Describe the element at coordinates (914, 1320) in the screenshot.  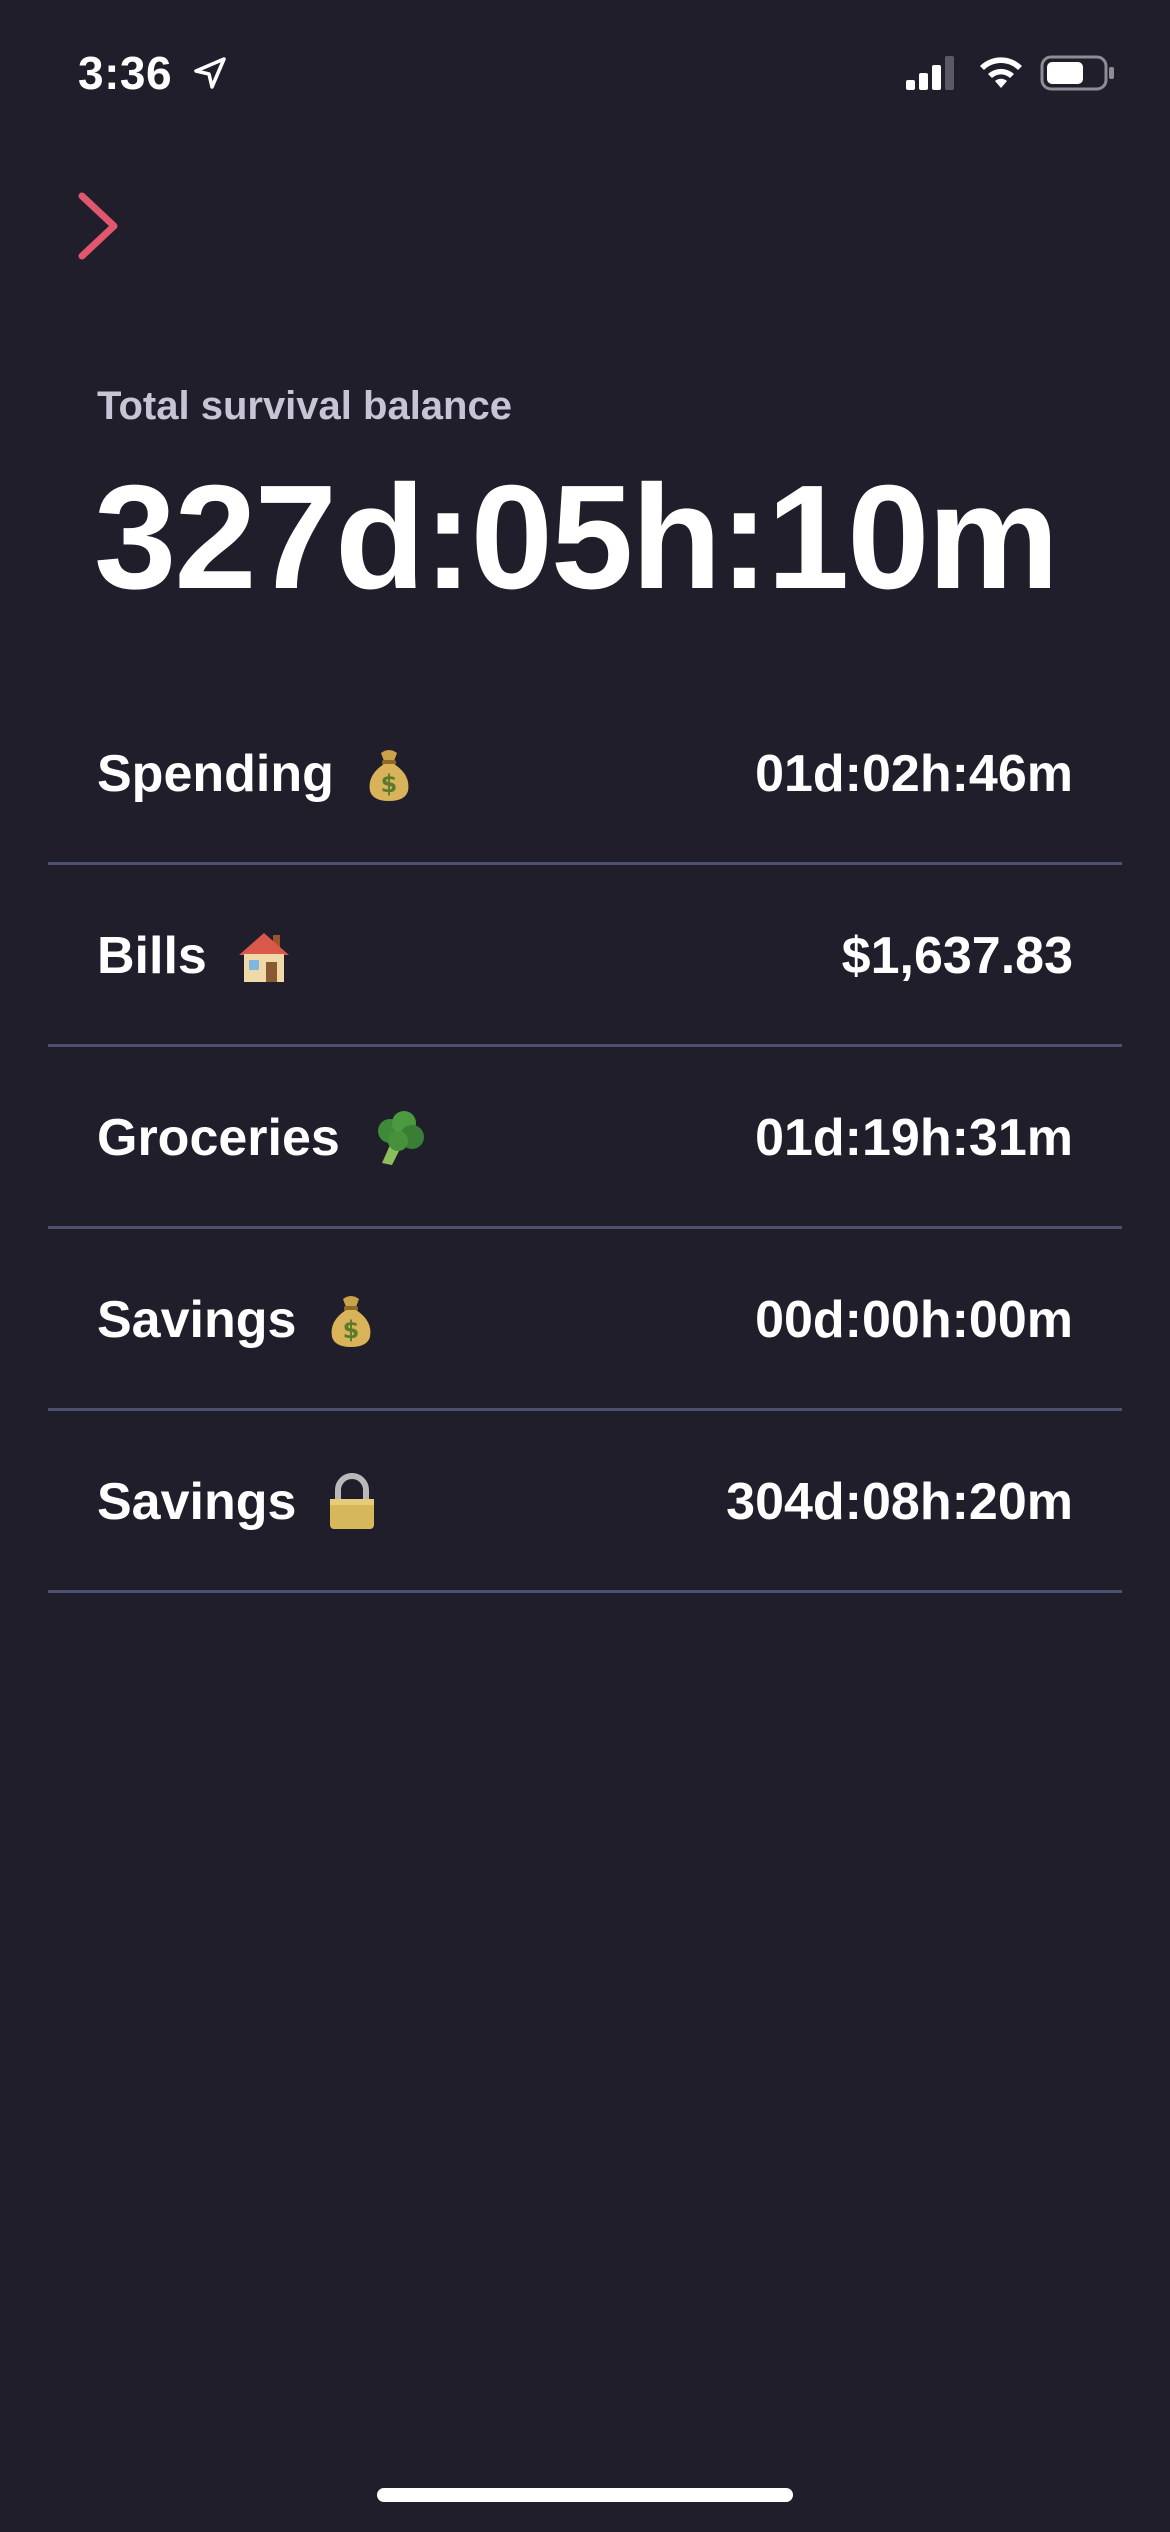
I see `list-item-value: 00d:00h:00m` at that location.